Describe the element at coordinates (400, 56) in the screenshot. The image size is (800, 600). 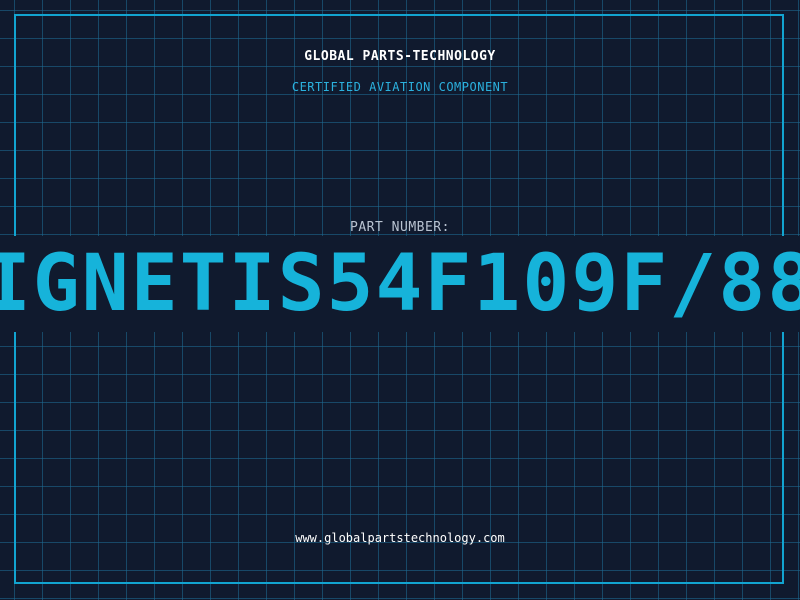
I see `company-name: GLOBAL PARTS-TECHNOLOGY` at that location.